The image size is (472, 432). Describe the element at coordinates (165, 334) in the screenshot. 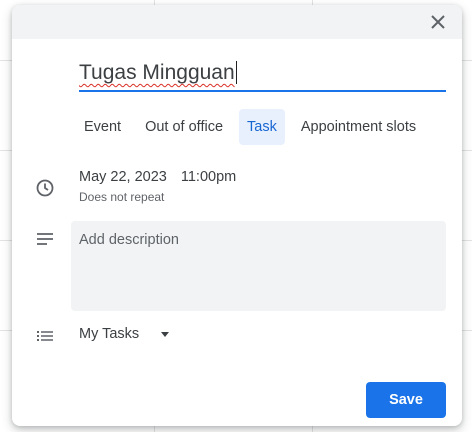

I see `arrow-drop-down-icon` at that location.